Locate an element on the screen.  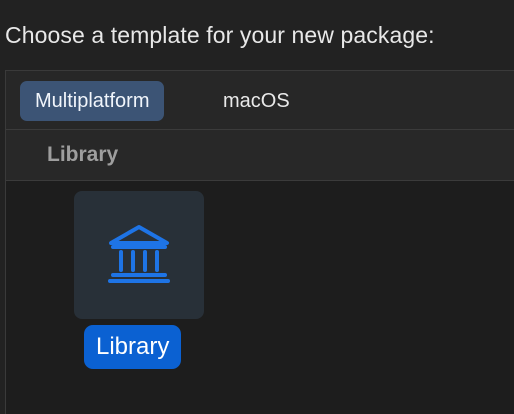
section-header-library: Library is located at coordinates (260, 155).